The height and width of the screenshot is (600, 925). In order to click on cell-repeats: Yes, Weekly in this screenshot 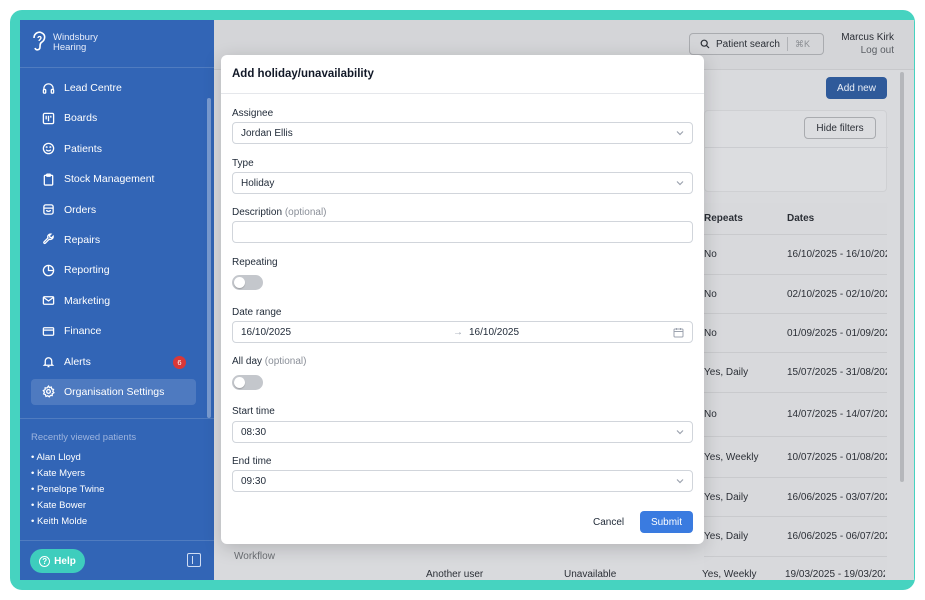, I will do `click(729, 574)`.